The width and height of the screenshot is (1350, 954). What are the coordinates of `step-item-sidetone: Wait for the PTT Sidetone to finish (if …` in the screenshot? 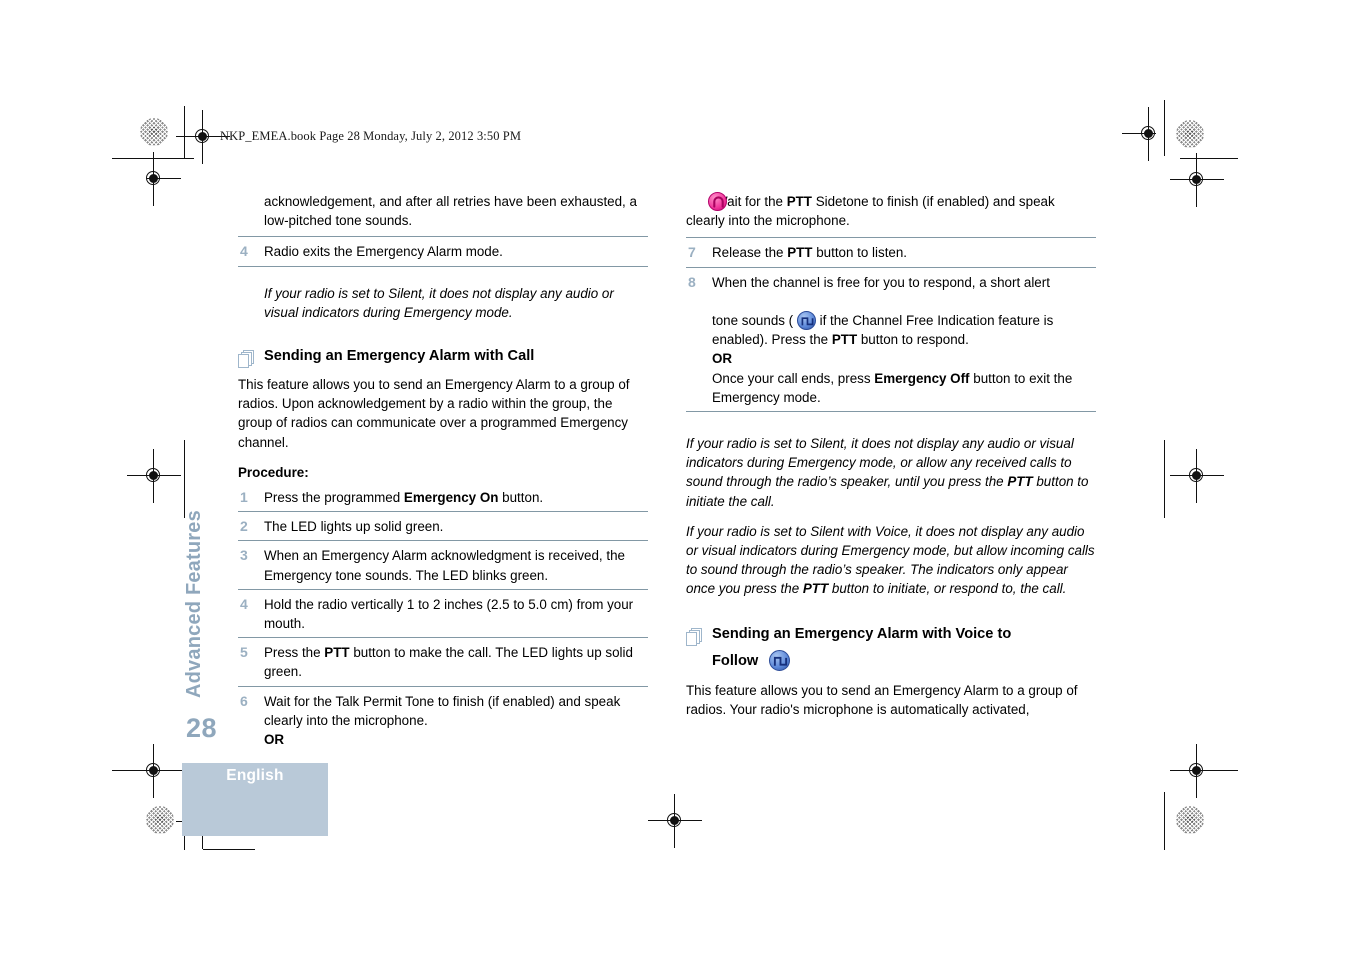 It's located at (891, 212).